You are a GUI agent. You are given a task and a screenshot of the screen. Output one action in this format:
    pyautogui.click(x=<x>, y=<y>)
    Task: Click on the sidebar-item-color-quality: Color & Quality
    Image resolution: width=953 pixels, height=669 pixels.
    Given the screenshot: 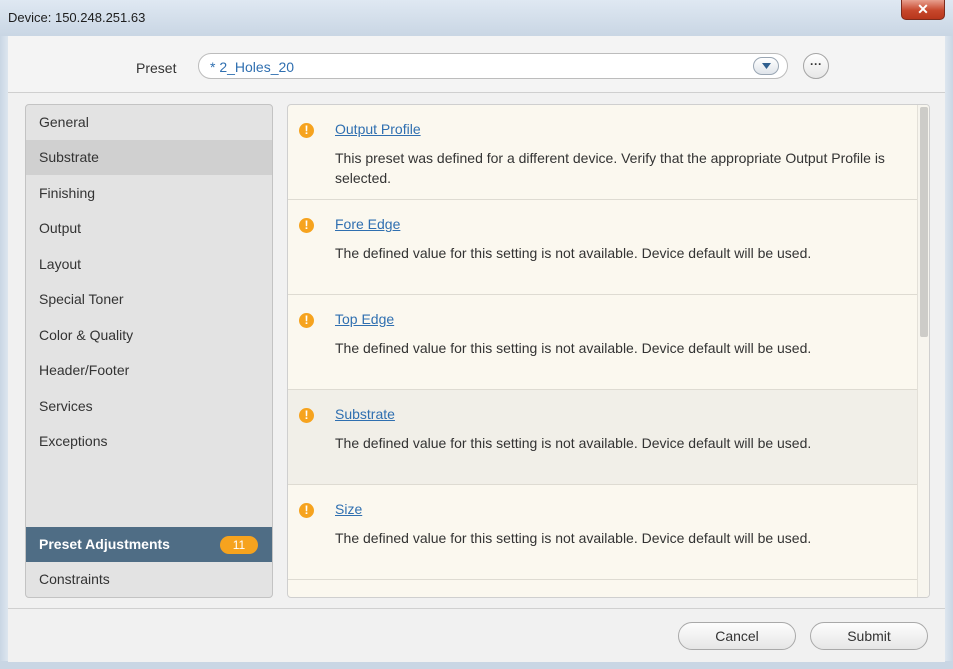 What is the action you would take?
    pyautogui.click(x=149, y=335)
    